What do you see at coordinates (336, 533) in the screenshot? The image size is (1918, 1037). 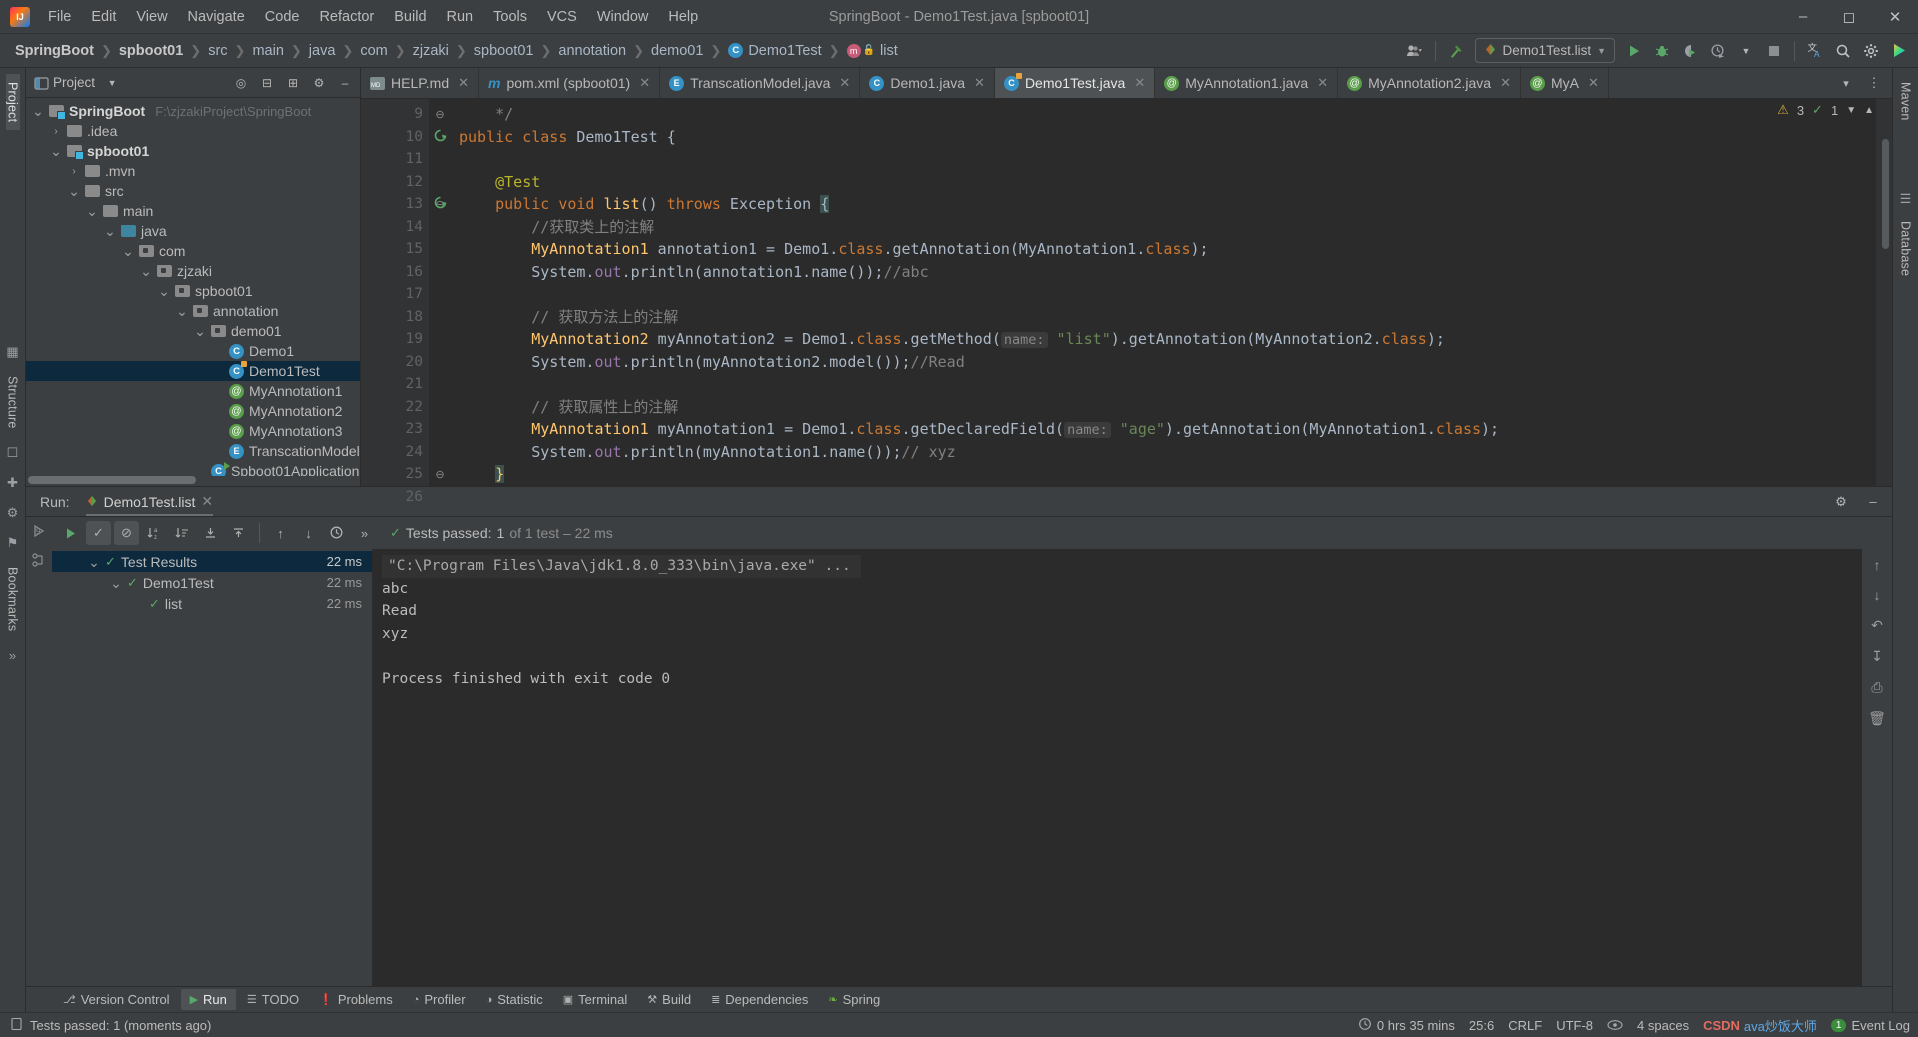 I see `test-history-icon` at bounding box center [336, 533].